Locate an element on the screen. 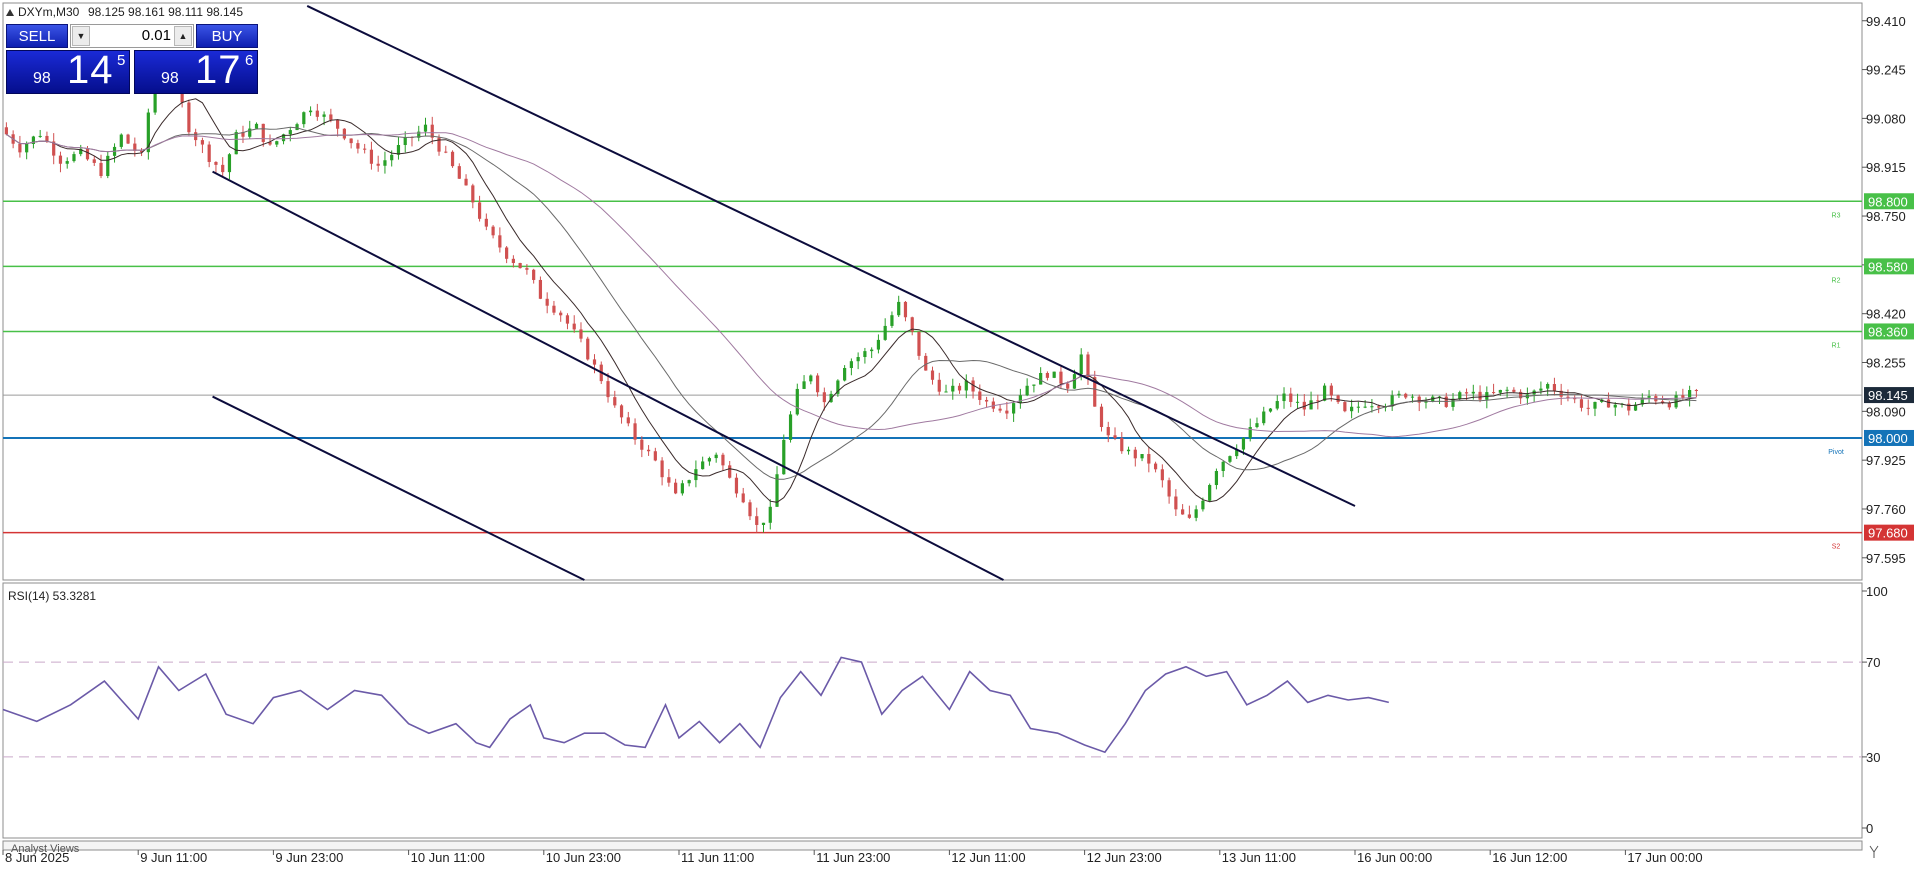  sell-price-point: 5 is located at coordinates (121, 60).